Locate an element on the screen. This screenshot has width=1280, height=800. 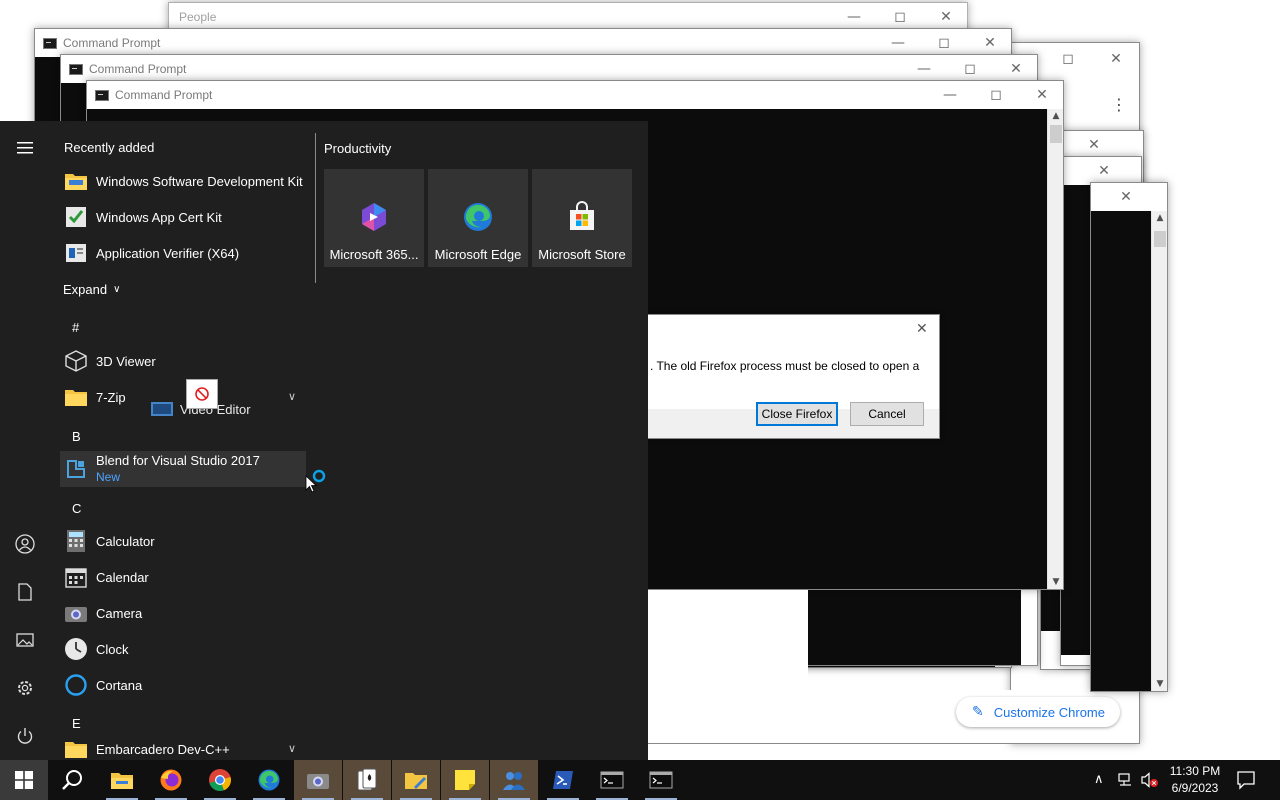
taskbar-file-explorer is located at coordinates (122, 780).